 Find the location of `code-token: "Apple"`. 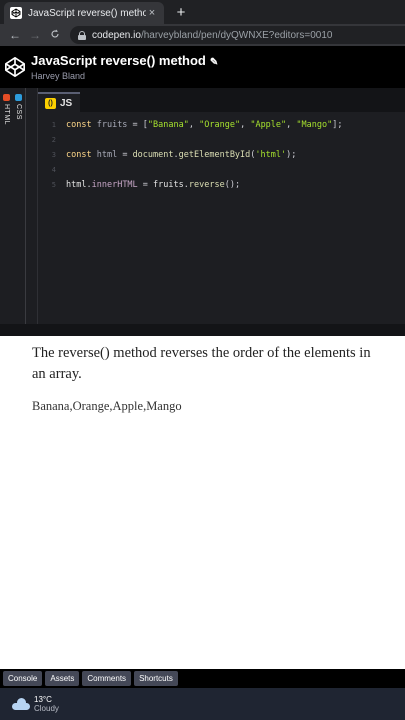

code-token: "Apple" is located at coordinates (268, 125).